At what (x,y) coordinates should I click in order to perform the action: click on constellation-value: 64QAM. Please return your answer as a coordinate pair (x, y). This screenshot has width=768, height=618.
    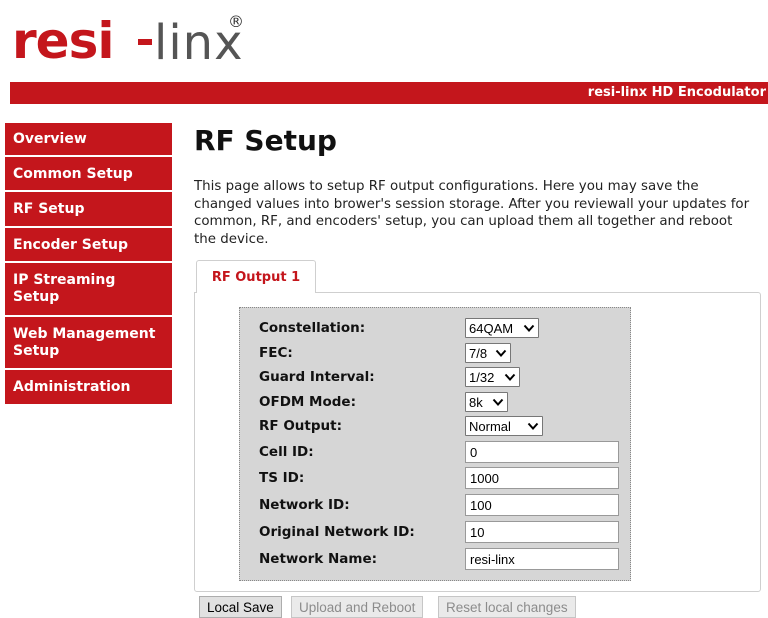
    Looking at the image, I should click on (491, 328).